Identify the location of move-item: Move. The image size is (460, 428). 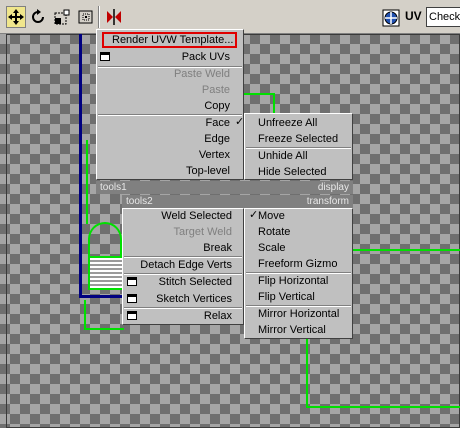
(271, 216).